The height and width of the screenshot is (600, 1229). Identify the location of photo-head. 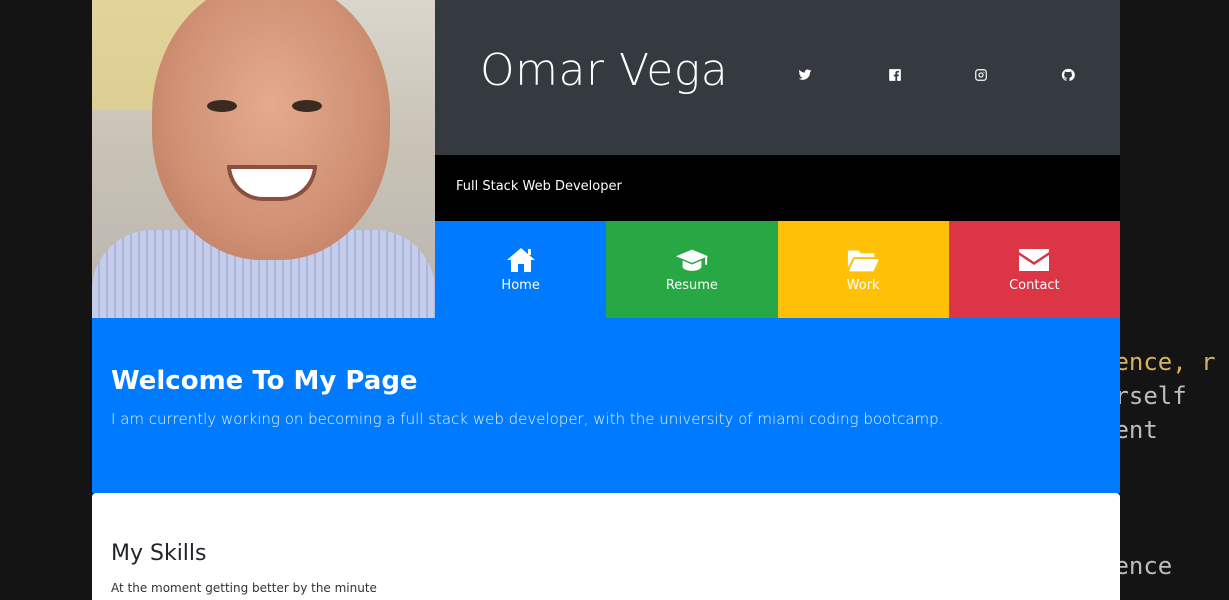
(271, 130).